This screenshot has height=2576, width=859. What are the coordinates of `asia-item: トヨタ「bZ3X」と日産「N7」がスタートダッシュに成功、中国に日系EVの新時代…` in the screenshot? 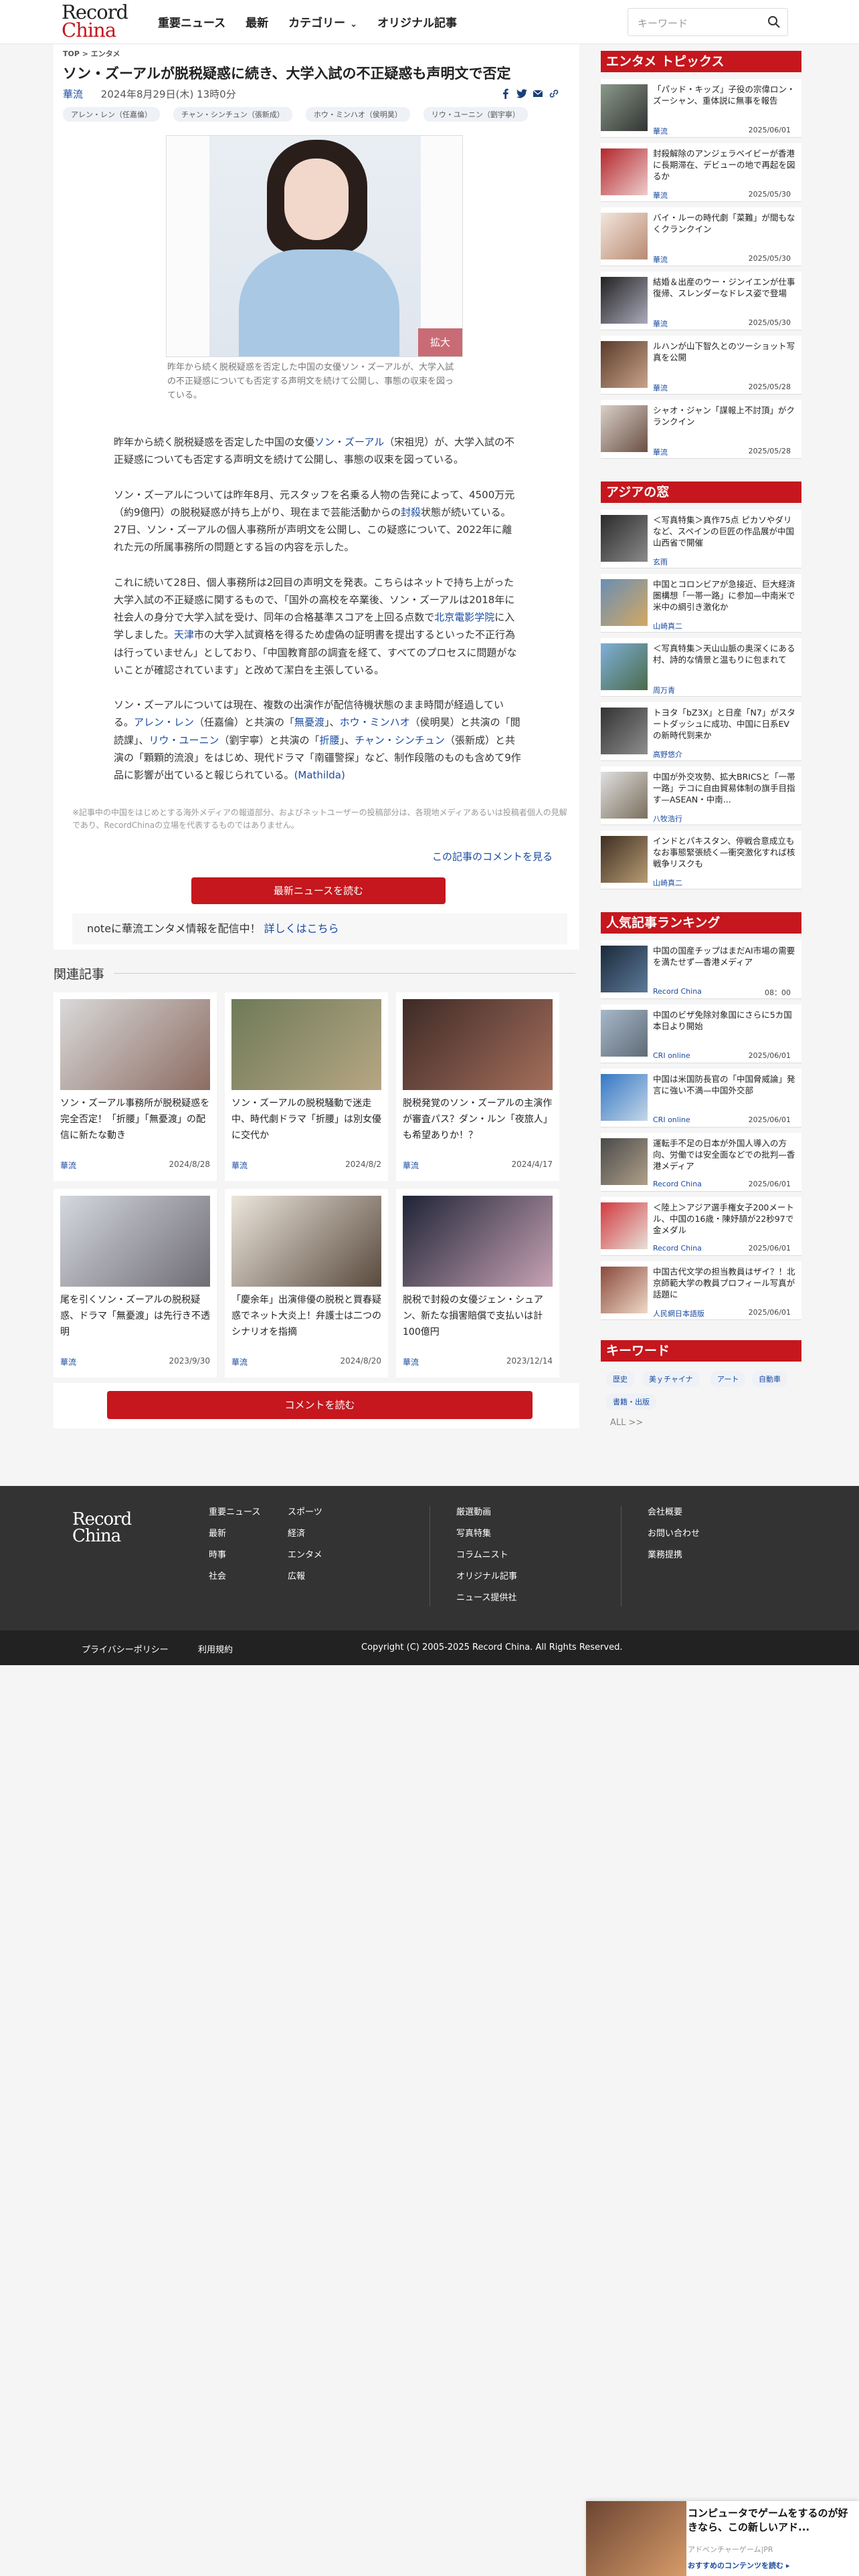 It's located at (701, 732).